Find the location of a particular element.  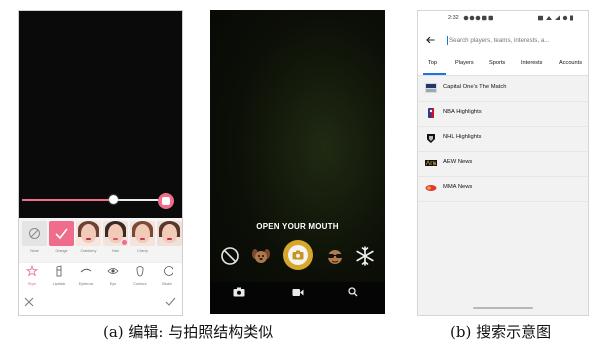

mma-logo-icon is located at coordinates (431, 188).